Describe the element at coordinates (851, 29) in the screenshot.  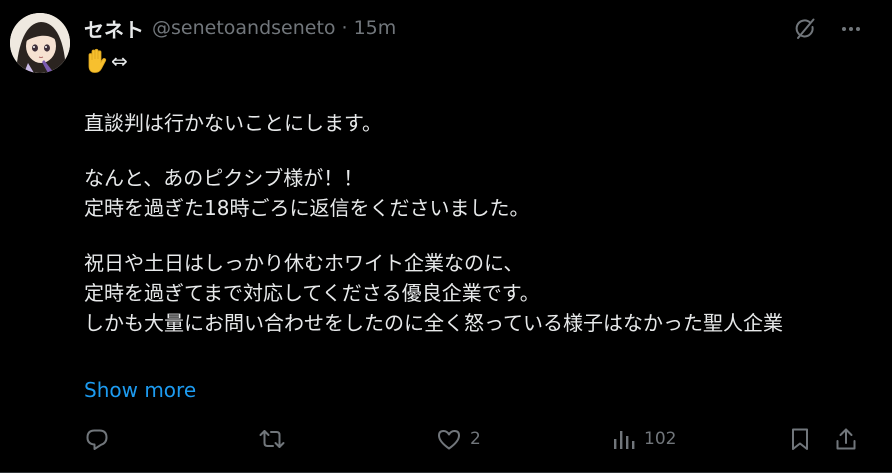
I see `more-icon` at that location.